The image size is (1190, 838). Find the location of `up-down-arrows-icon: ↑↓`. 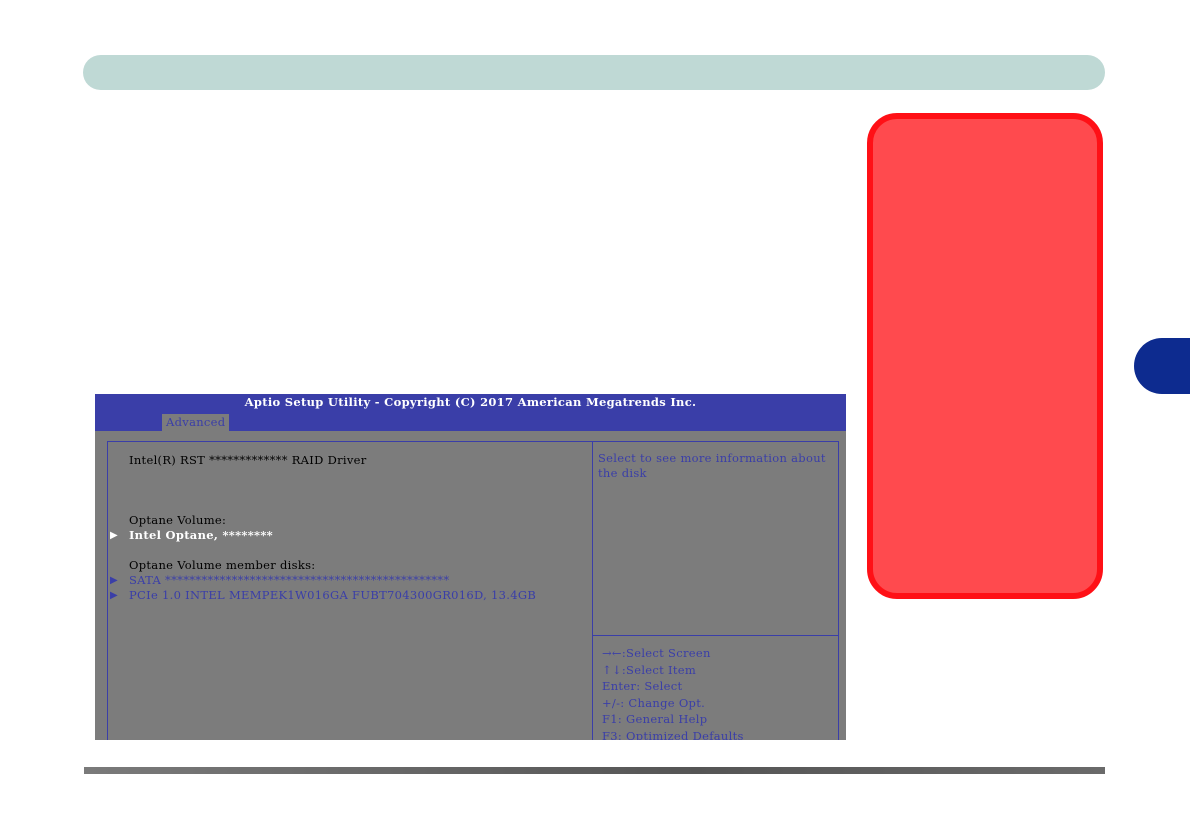

up-down-arrows-icon: ↑↓ is located at coordinates (612, 669).